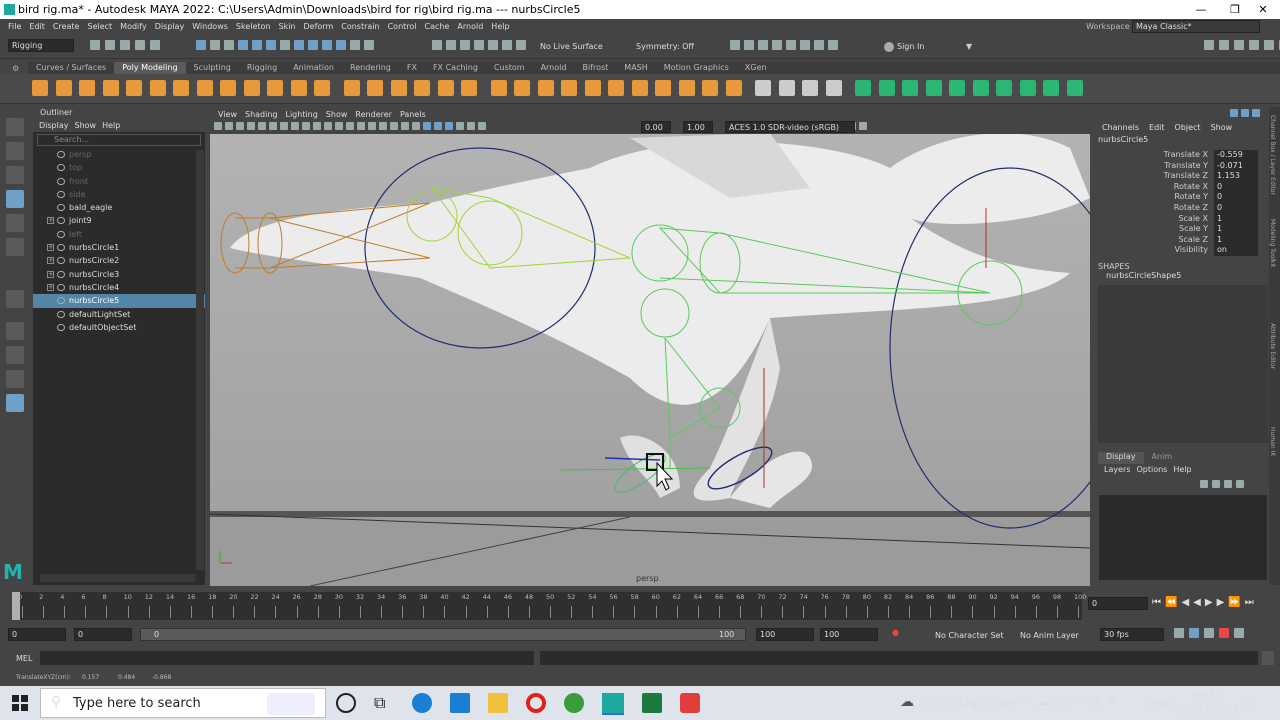 The height and width of the screenshot is (720, 1280). I want to click on shelf-tab-3: Rigging, so click(262, 68).